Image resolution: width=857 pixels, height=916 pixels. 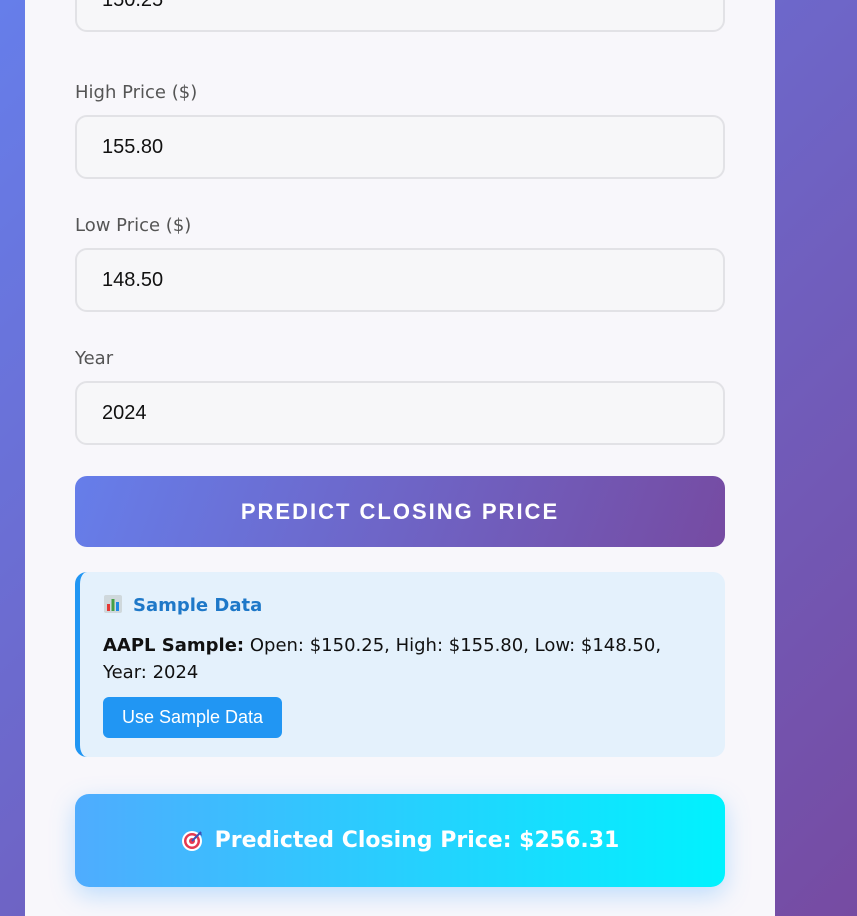 I want to click on low-price-label: Low Price ($), so click(x=133, y=225).